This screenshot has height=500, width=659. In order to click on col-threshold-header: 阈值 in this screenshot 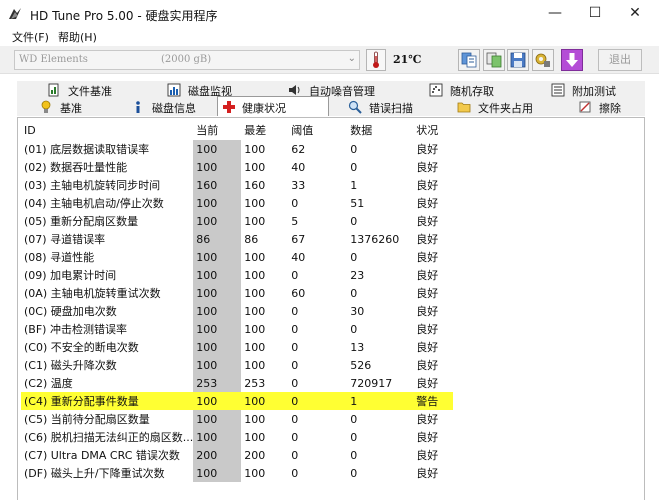, I will do `click(317, 130)`.